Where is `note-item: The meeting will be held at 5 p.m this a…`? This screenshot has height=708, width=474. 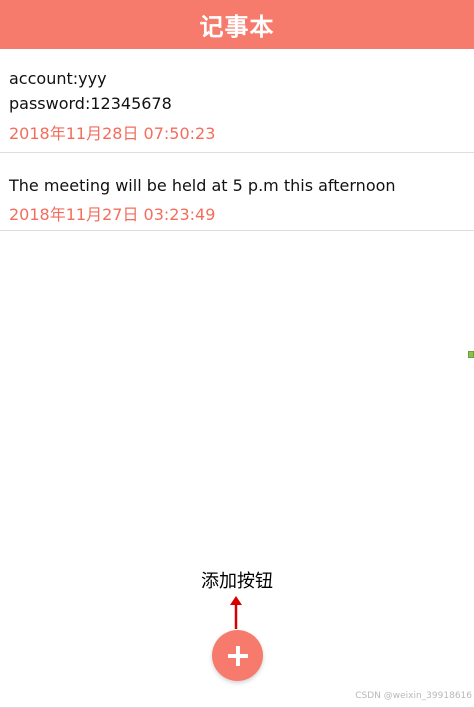 note-item: The meeting will be held at 5 p.m this a… is located at coordinates (237, 192).